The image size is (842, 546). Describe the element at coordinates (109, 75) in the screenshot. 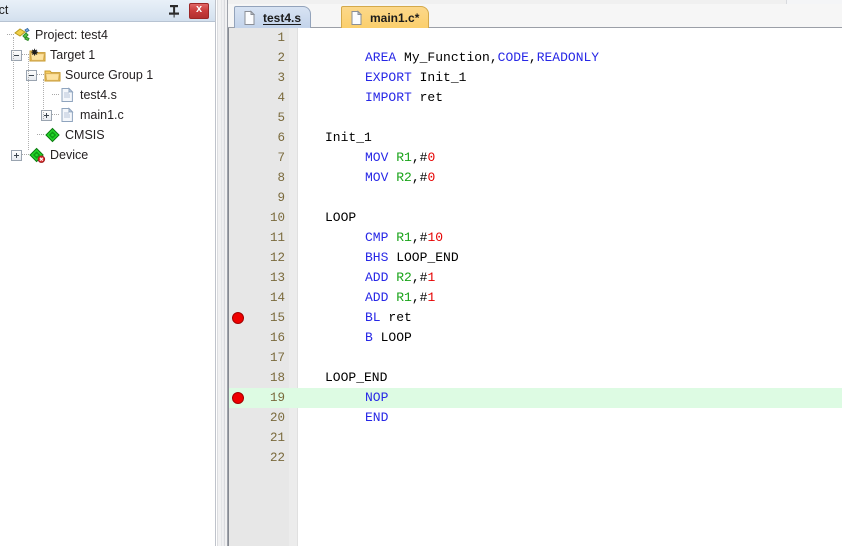

I see `tree-item-label: Source Group 1` at that location.